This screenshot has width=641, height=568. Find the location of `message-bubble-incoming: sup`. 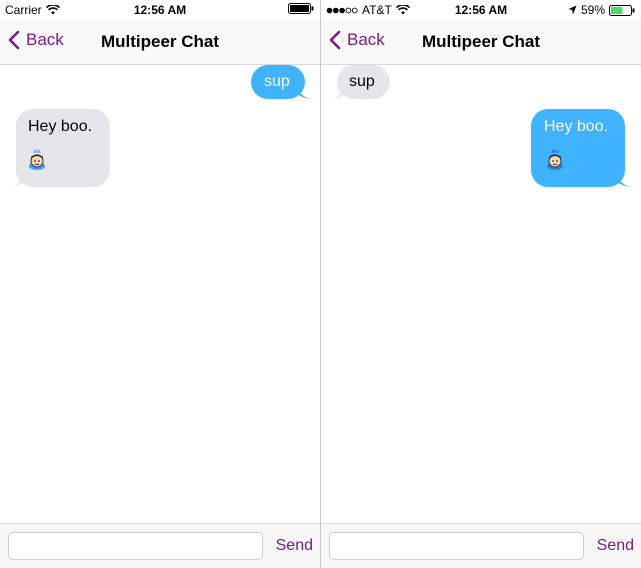

message-bubble-incoming: sup is located at coordinates (360, 82).